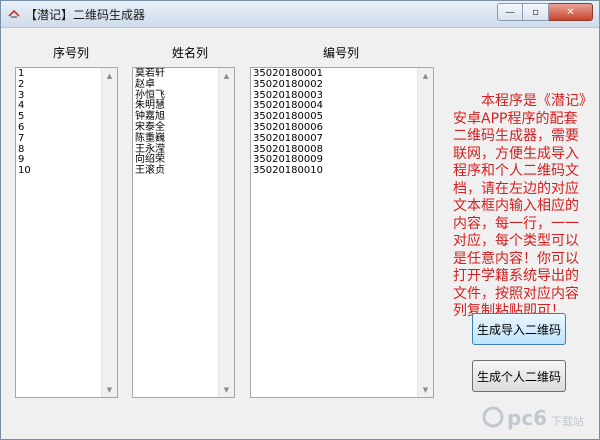  What do you see at coordinates (24, 122) in the screenshot?
I see `serial-textbox-content: 1 2 3 4 5 6 7 8 9 10` at bounding box center [24, 122].